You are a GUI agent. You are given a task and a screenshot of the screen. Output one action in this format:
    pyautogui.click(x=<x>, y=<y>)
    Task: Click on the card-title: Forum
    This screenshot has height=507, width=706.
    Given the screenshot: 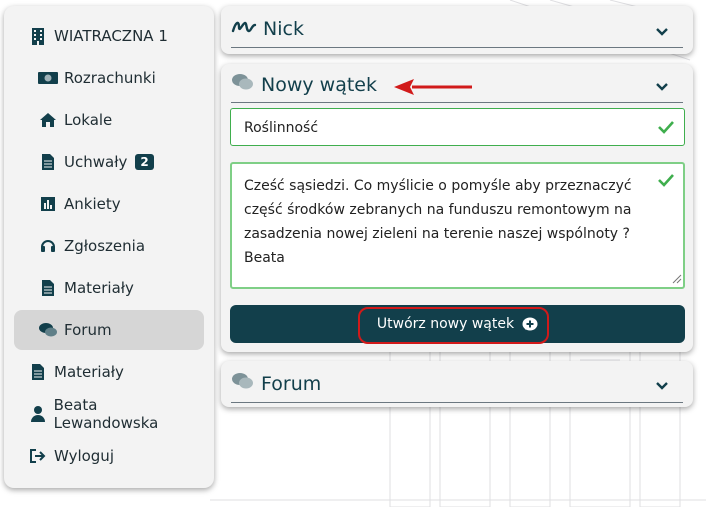 What is the action you would take?
    pyautogui.click(x=291, y=383)
    